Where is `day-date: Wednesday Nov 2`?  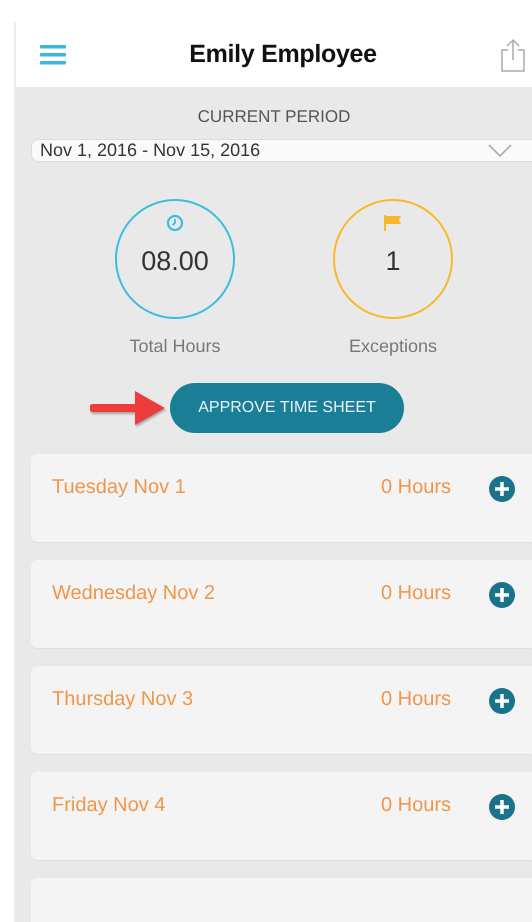 day-date: Wednesday Nov 2 is located at coordinates (134, 593).